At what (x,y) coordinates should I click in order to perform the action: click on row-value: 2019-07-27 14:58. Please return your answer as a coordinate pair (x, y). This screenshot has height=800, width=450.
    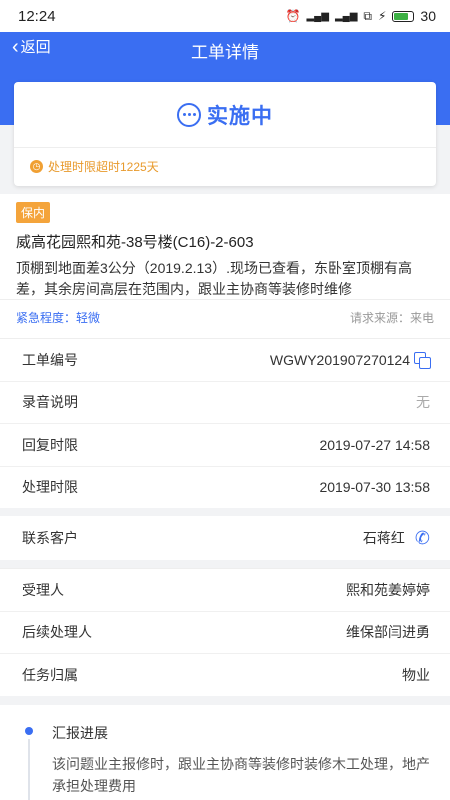
    Looking at the image, I should click on (374, 444).